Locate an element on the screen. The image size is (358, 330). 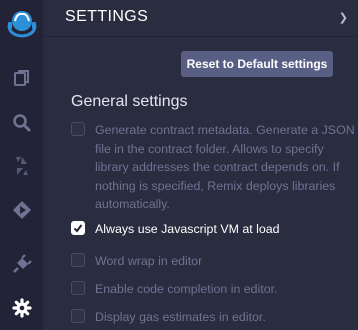
remix-logo-icon is located at coordinates (21, 24).